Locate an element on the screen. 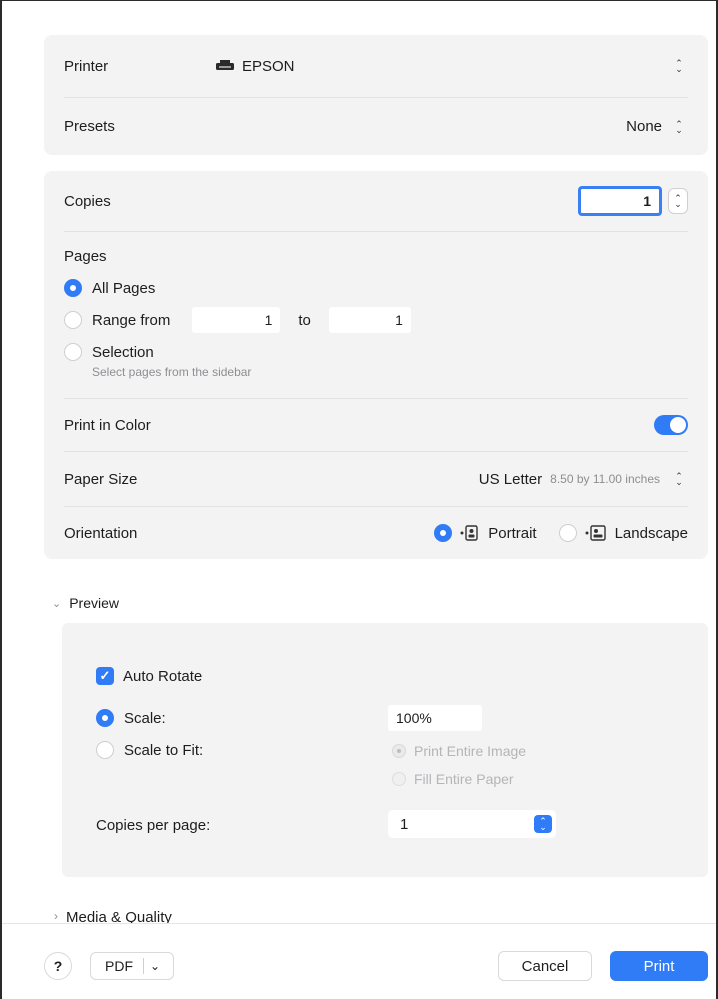 The width and height of the screenshot is (718, 999). pages-label: Pages is located at coordinates (85, 256).